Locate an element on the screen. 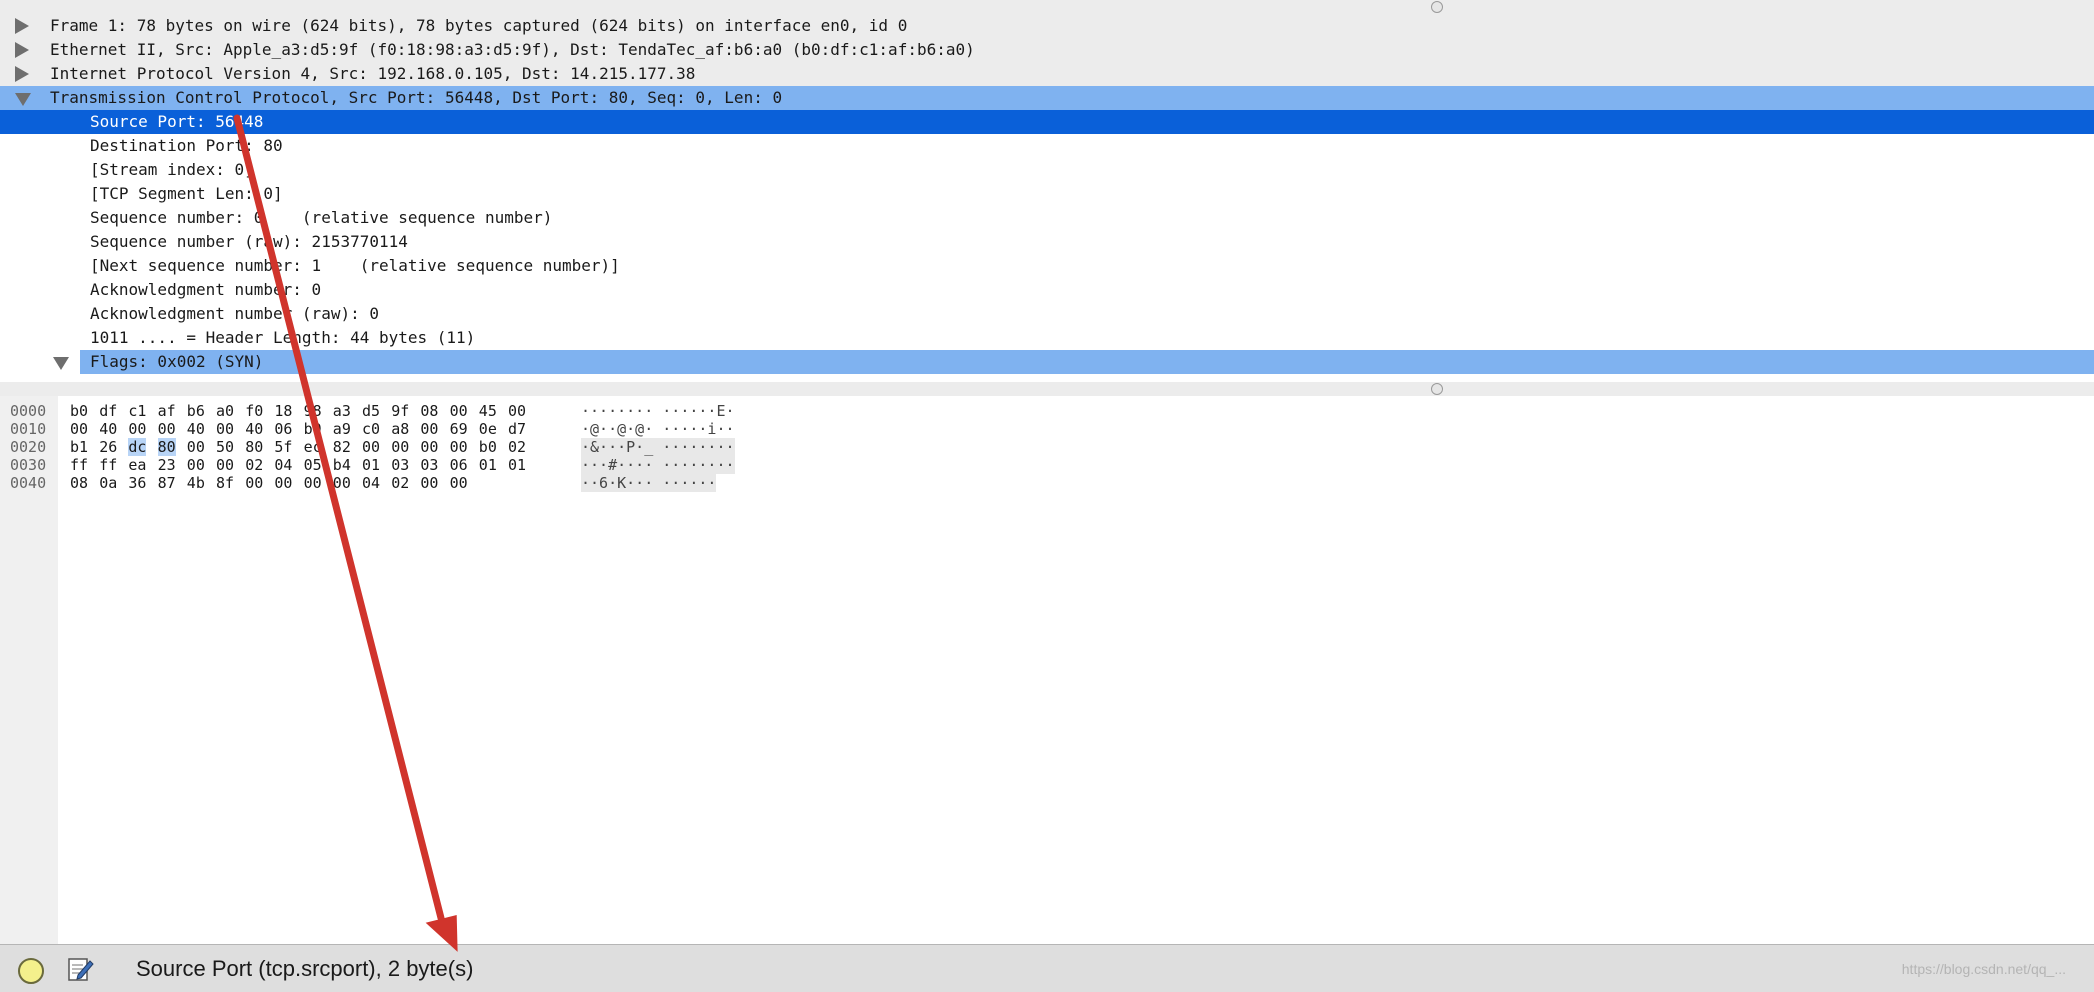 The width and height of the screenshot is (2094, 992). hex-byte: c1 is located at coordinates (137, 411).